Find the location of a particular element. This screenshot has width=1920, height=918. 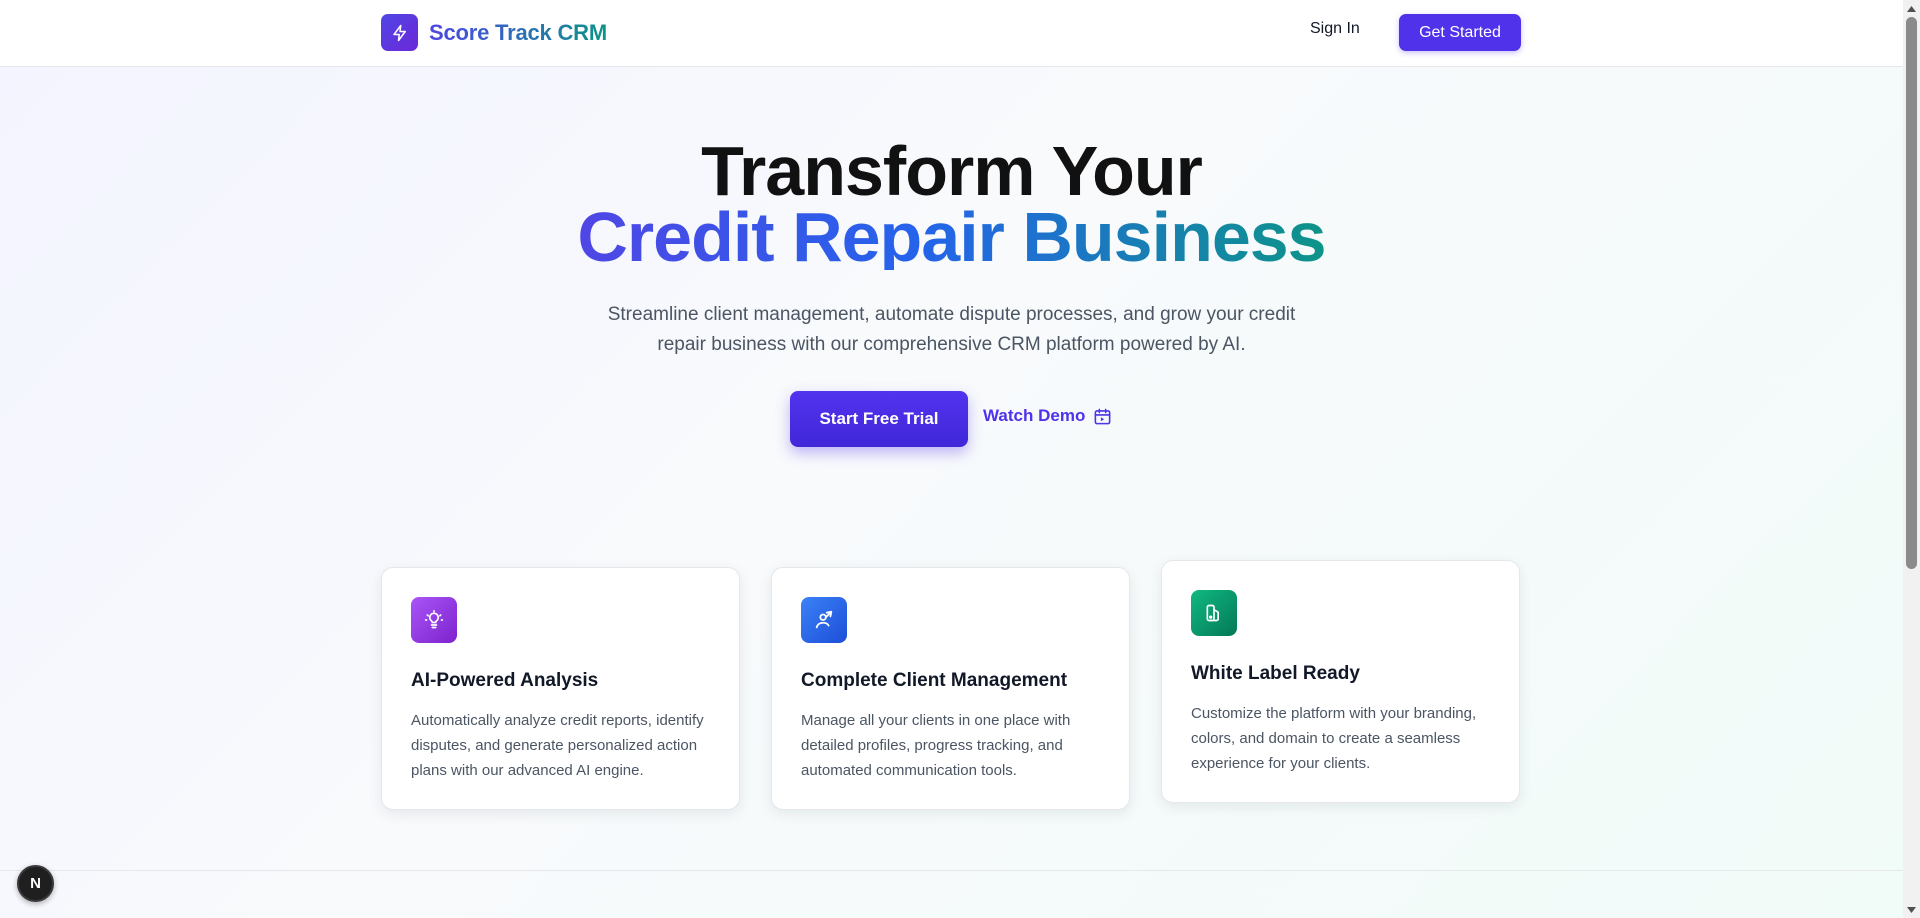

feature-title: Complete Client Management is located at coordinates (934, 680).